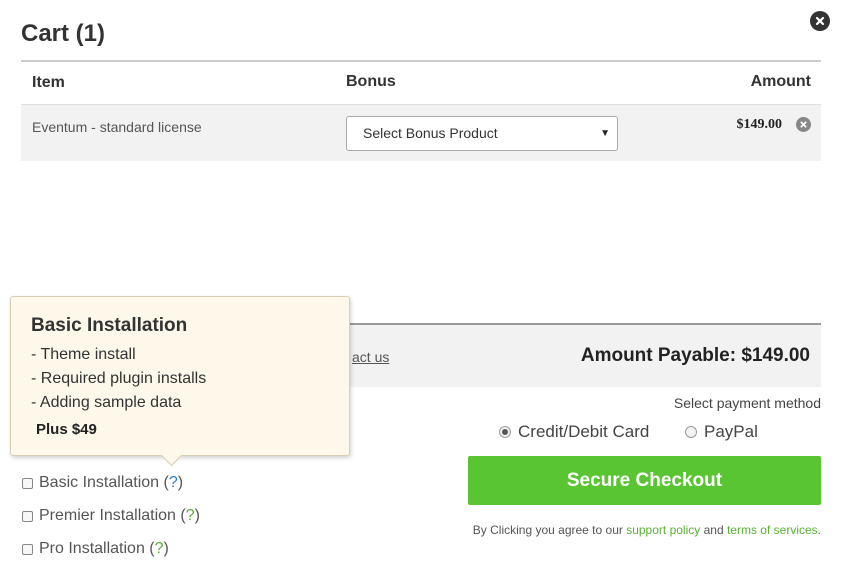 The image size is (841, 575). Describe the element at coordinates (731, 431) in the screenshot. I see `payment-option-paypal-label: PayPal` at that location.